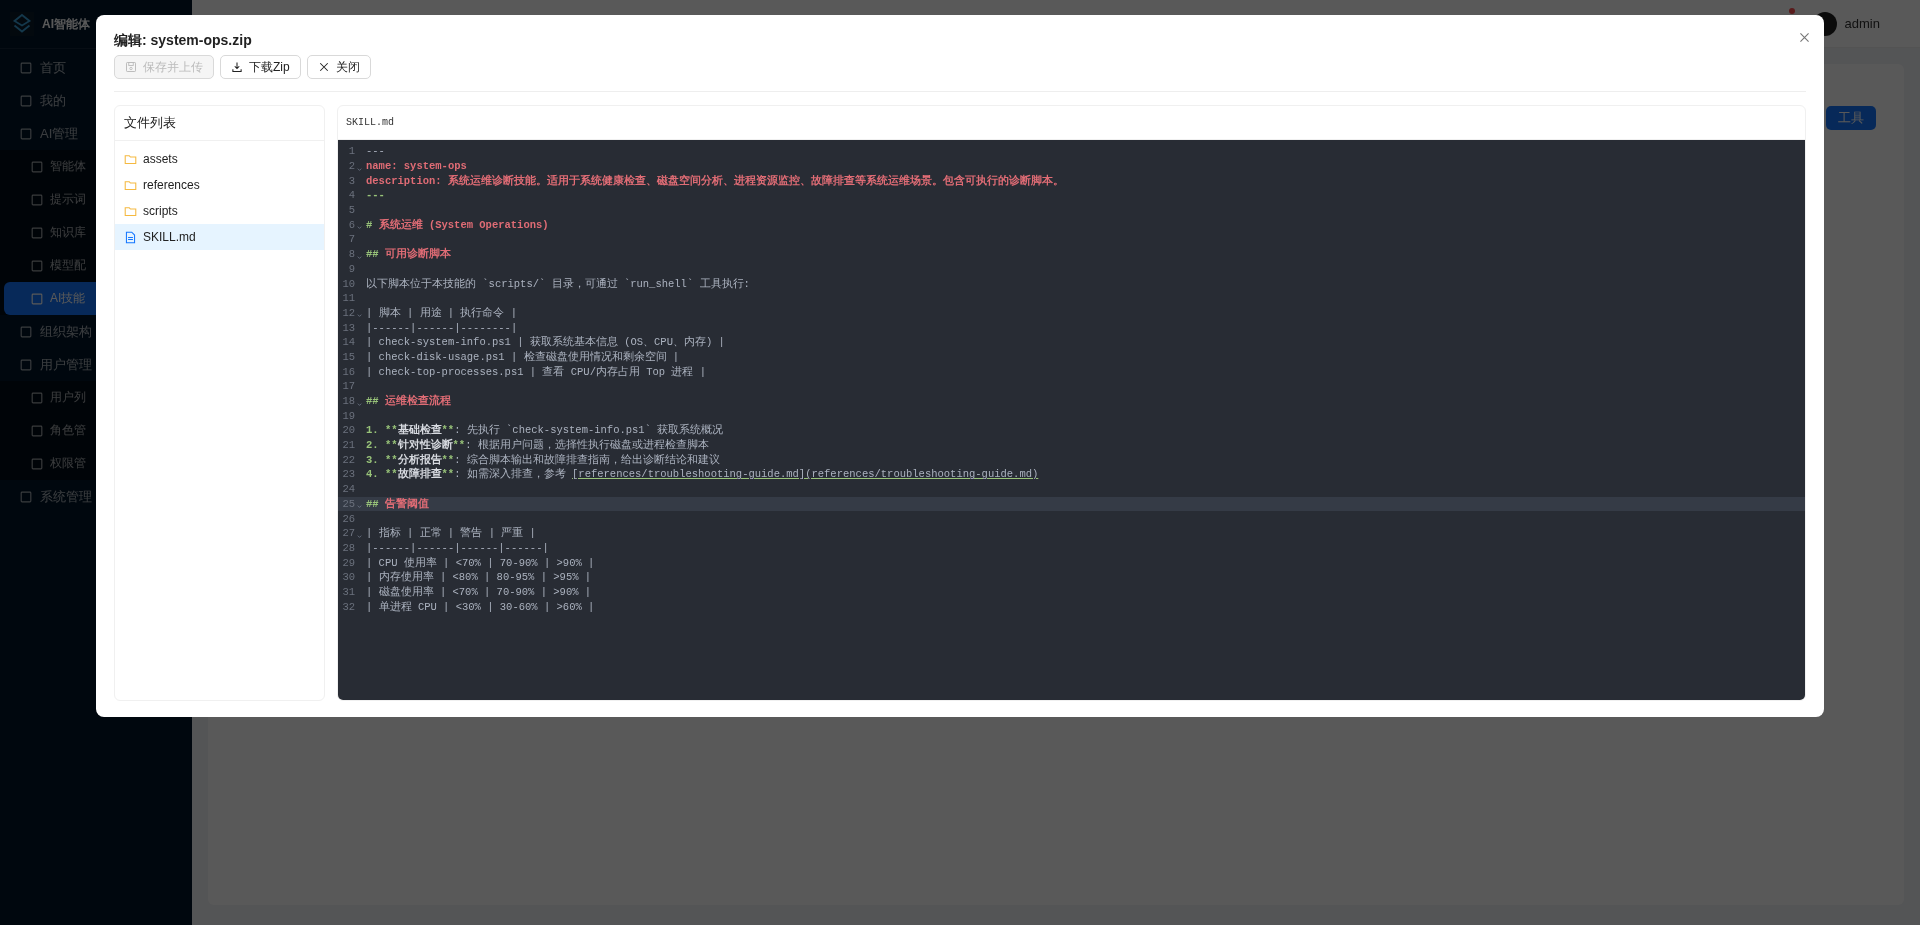  Describe the element at coordinates (351, 254) in the screenshot. I see `line-number: 8` at that location.